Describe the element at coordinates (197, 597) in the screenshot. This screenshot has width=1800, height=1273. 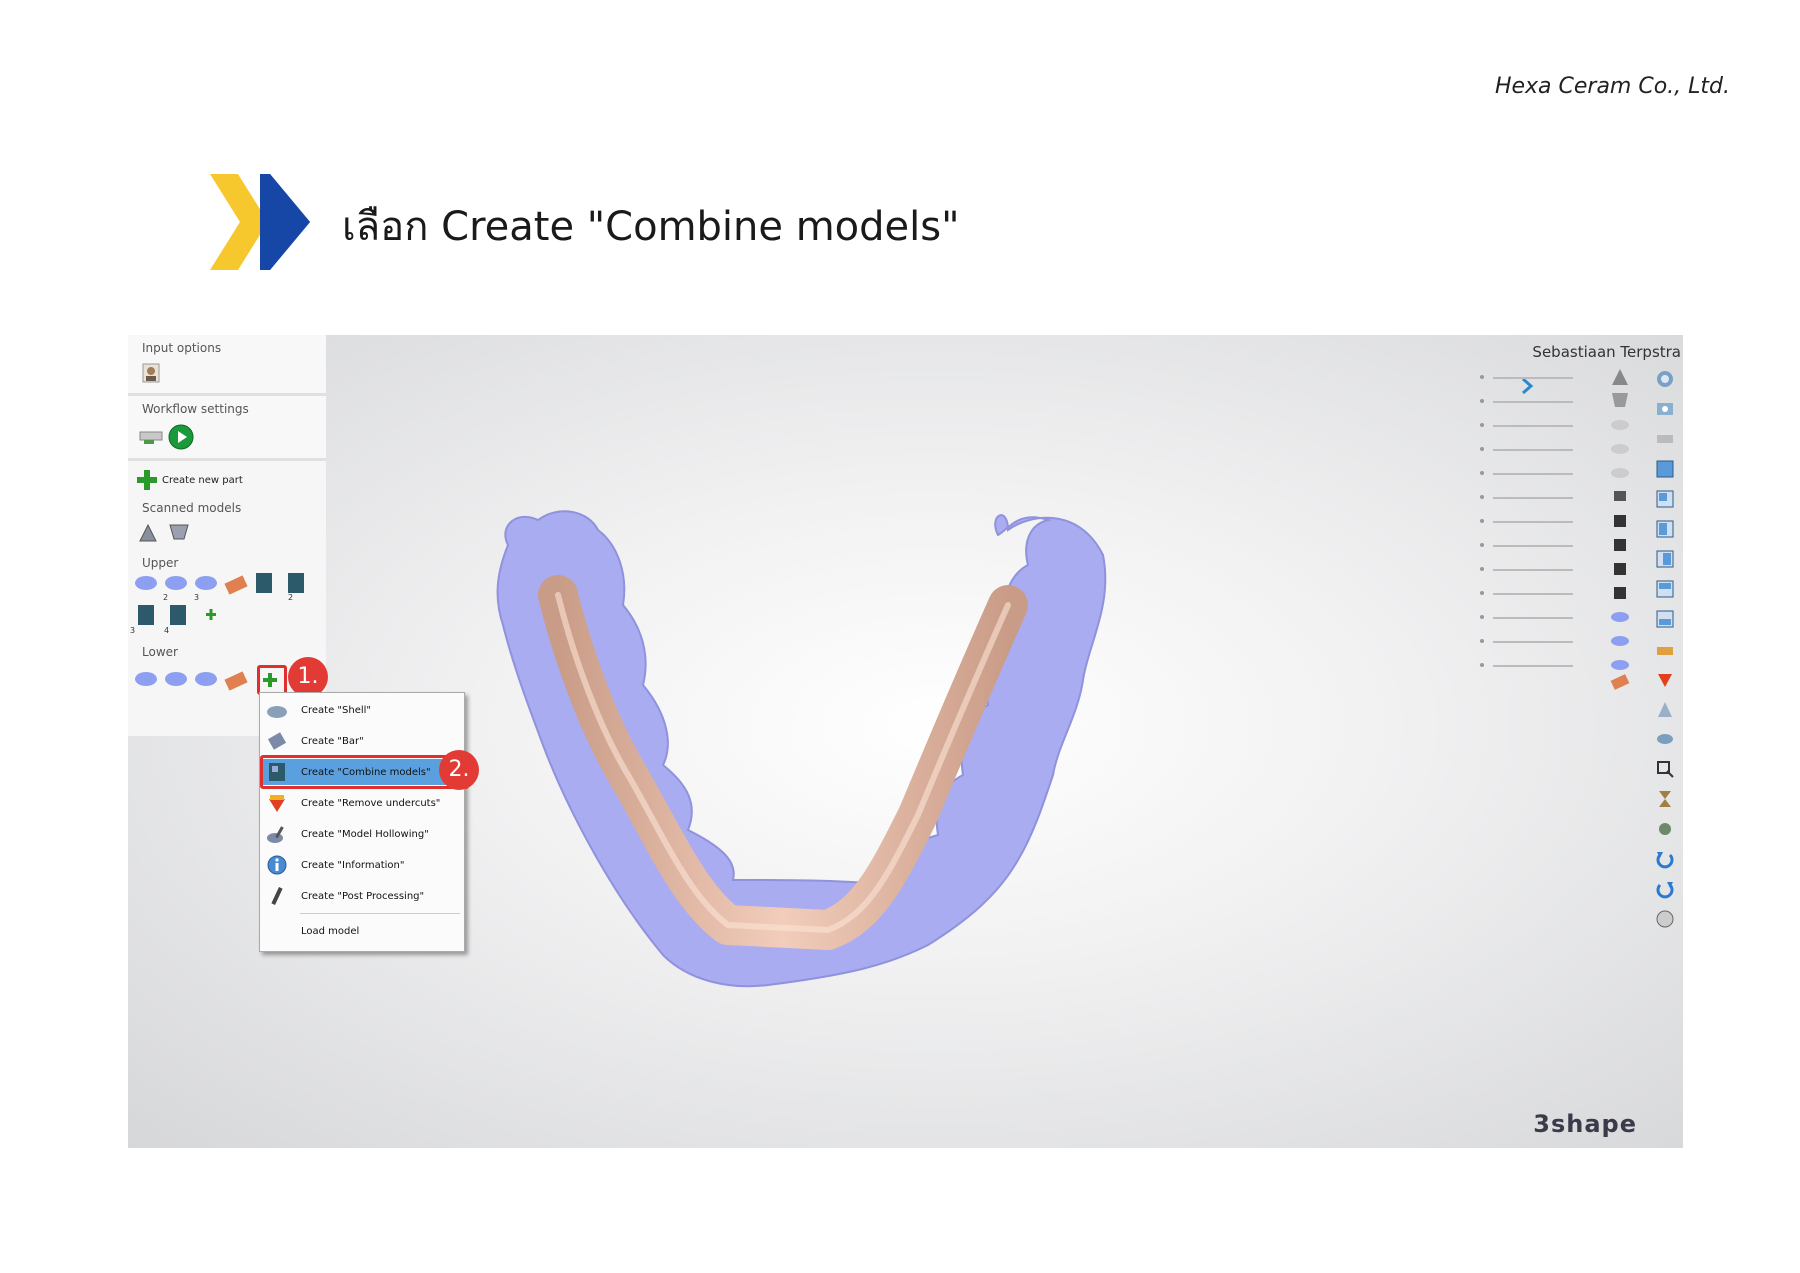
I see `upper-badge-2: 3` at that location.